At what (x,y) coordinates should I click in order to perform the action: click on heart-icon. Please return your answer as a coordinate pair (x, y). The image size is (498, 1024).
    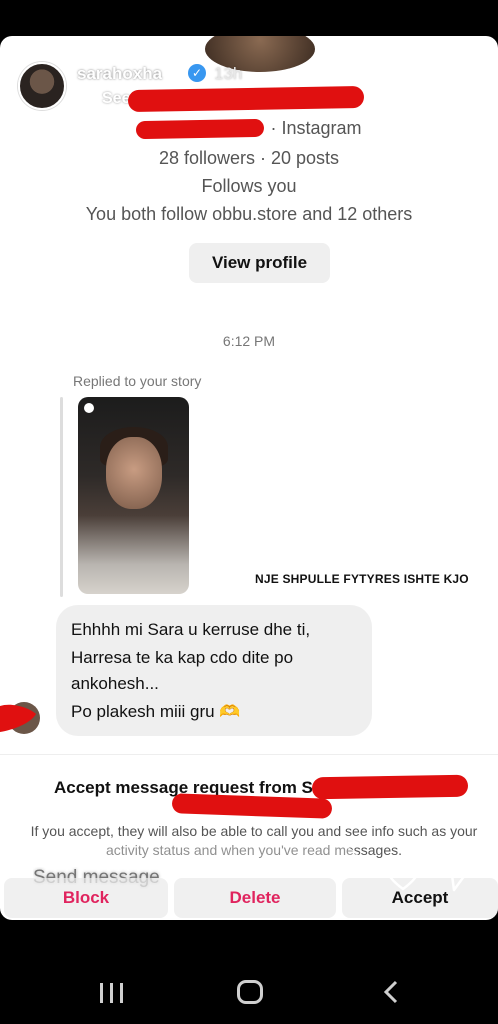
    Looking at the image, I should click on (403, 876).